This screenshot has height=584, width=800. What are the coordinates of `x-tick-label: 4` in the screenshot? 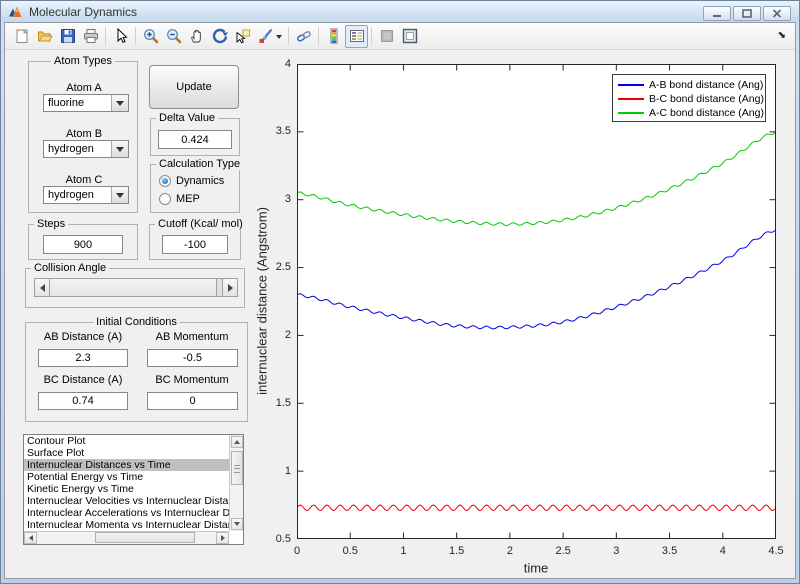 It's located at (722, 551).